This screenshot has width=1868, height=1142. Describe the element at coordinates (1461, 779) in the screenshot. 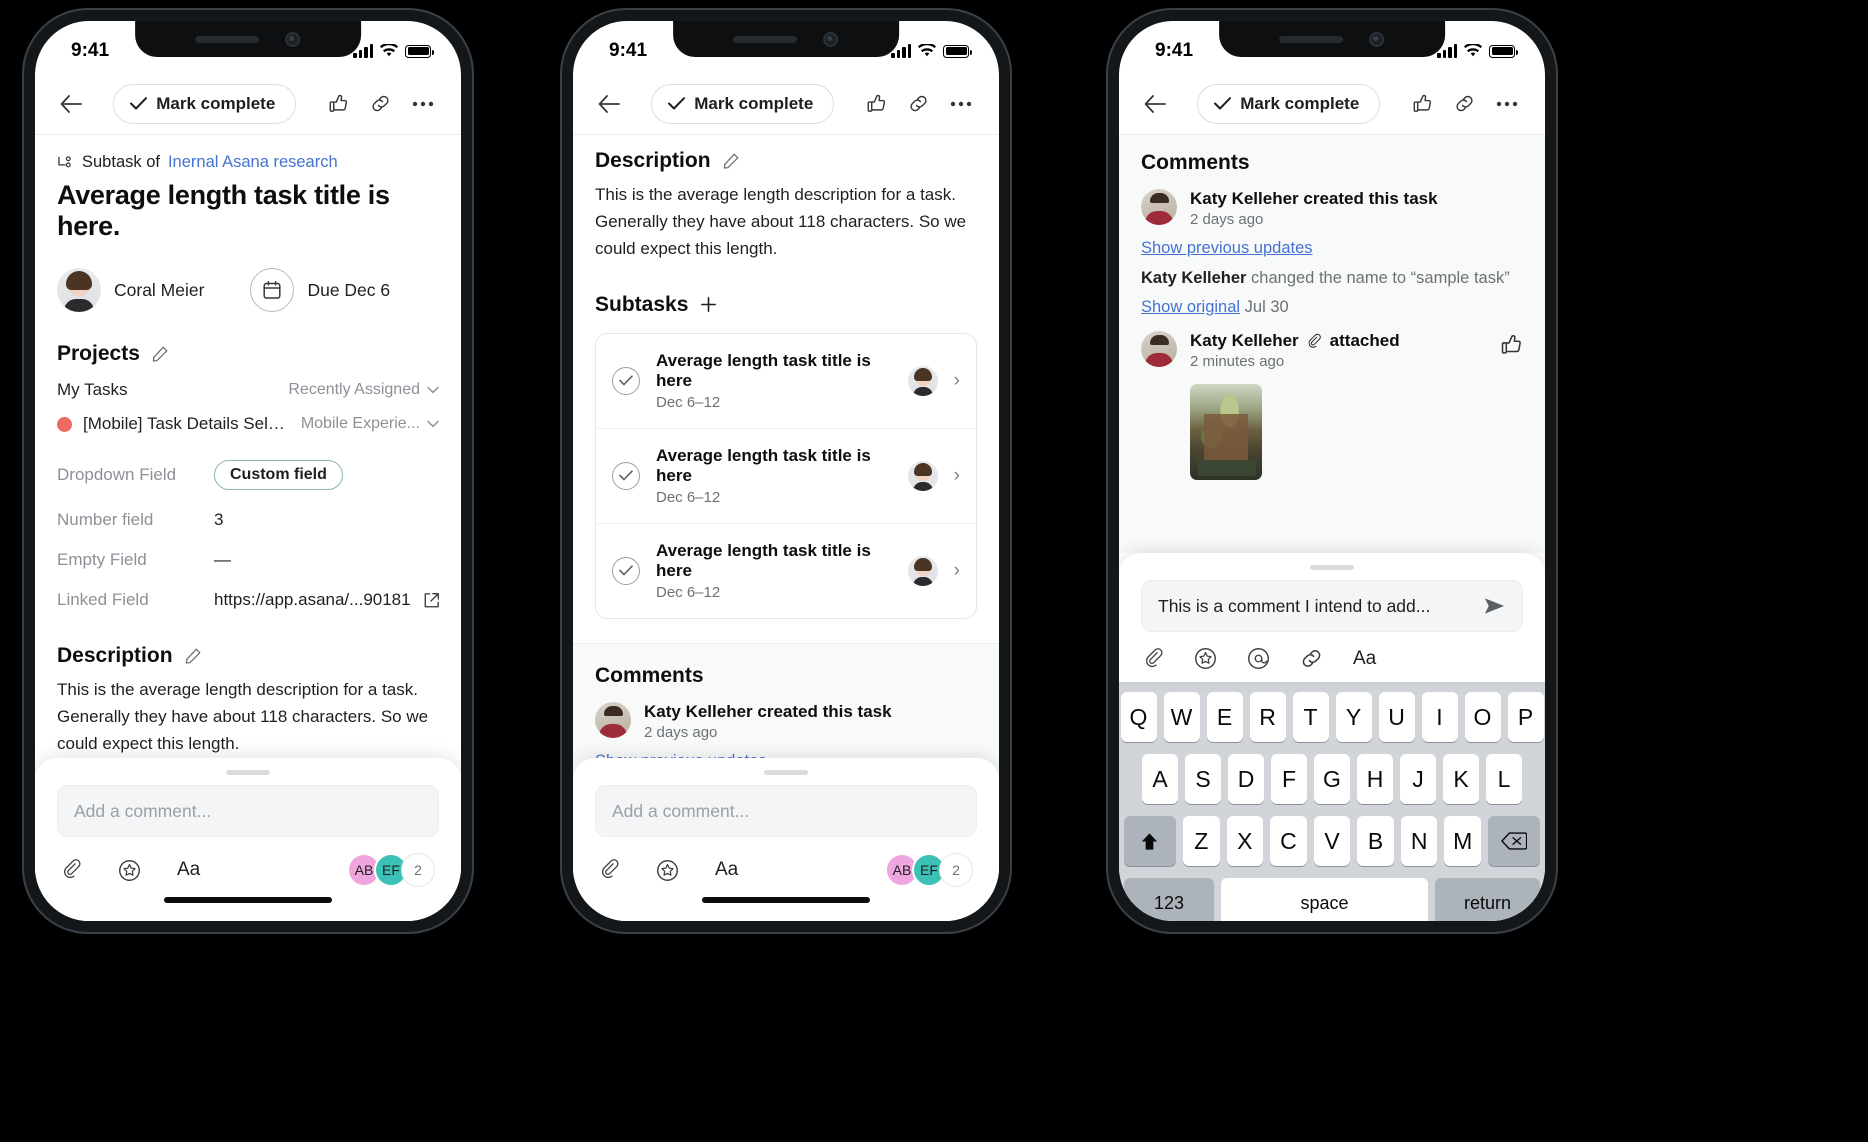

I see `key-k: K` at that location.